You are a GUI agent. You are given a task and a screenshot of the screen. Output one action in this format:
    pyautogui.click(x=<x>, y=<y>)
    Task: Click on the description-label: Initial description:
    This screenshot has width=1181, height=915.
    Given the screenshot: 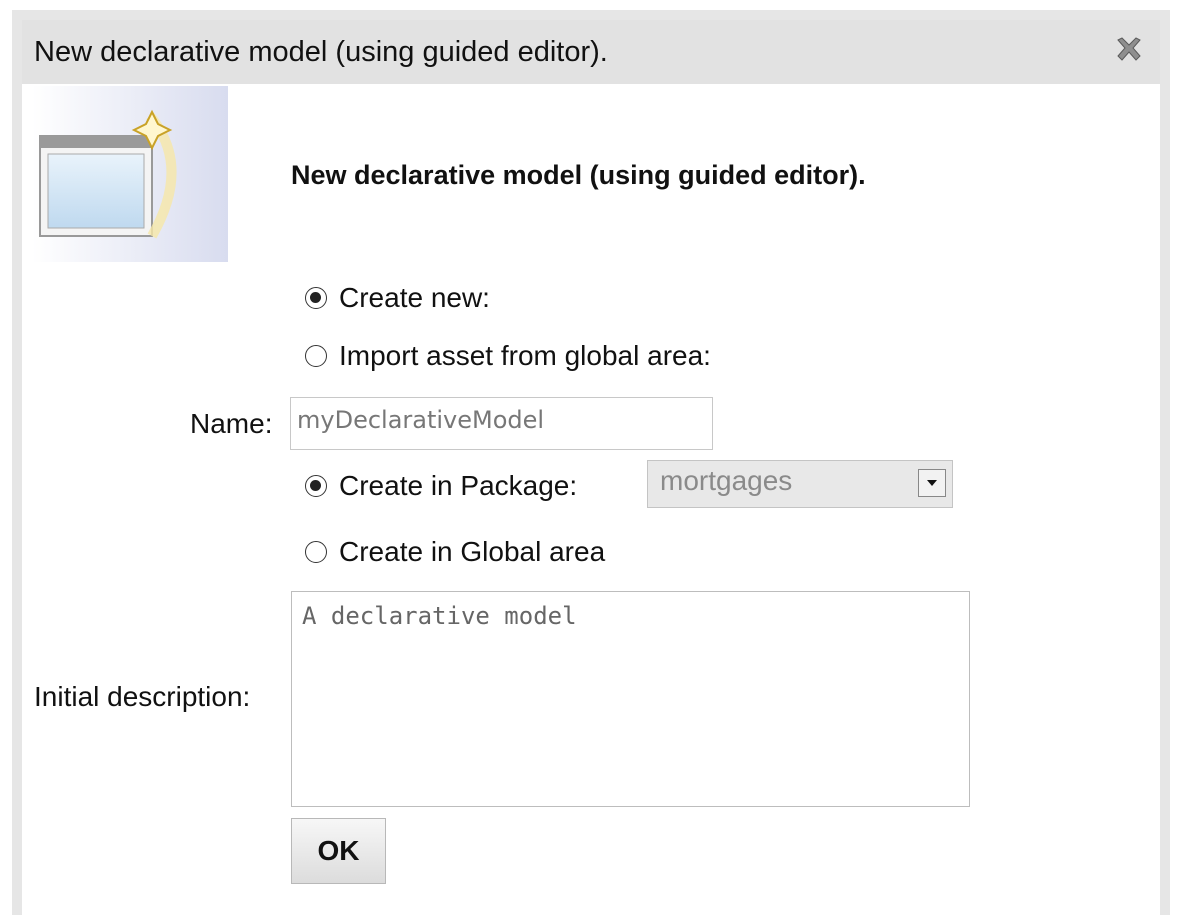 What is the action you would take?
    pyautogui.click(x=142, y=696)
    